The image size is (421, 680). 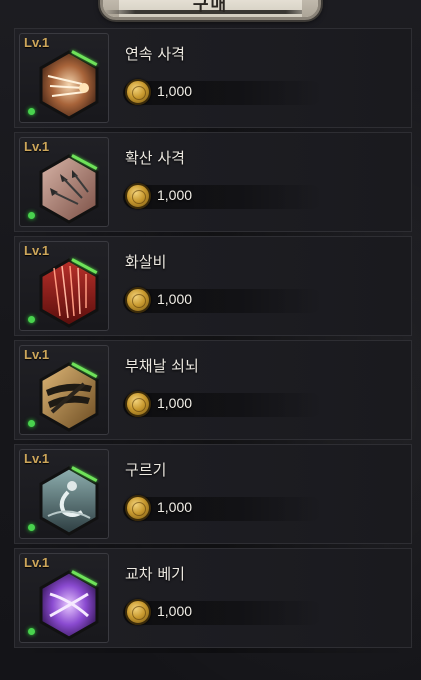 I want to click on skill-row-spread-shot: Lv.1 확산 사격 1,000, so click(x=213, y=184).